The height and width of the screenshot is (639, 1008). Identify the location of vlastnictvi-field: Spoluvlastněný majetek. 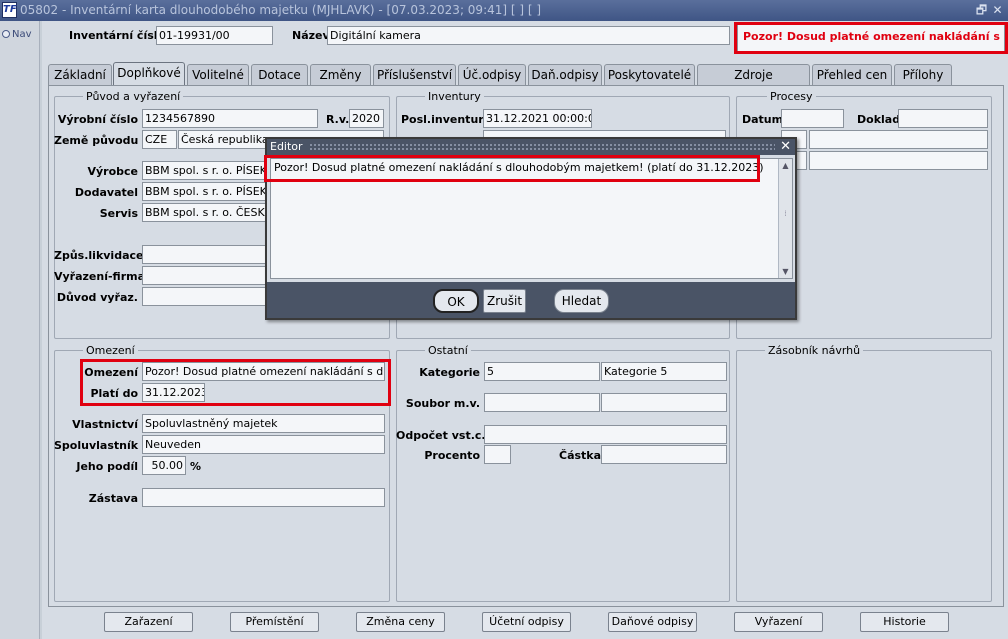
(263, 423).